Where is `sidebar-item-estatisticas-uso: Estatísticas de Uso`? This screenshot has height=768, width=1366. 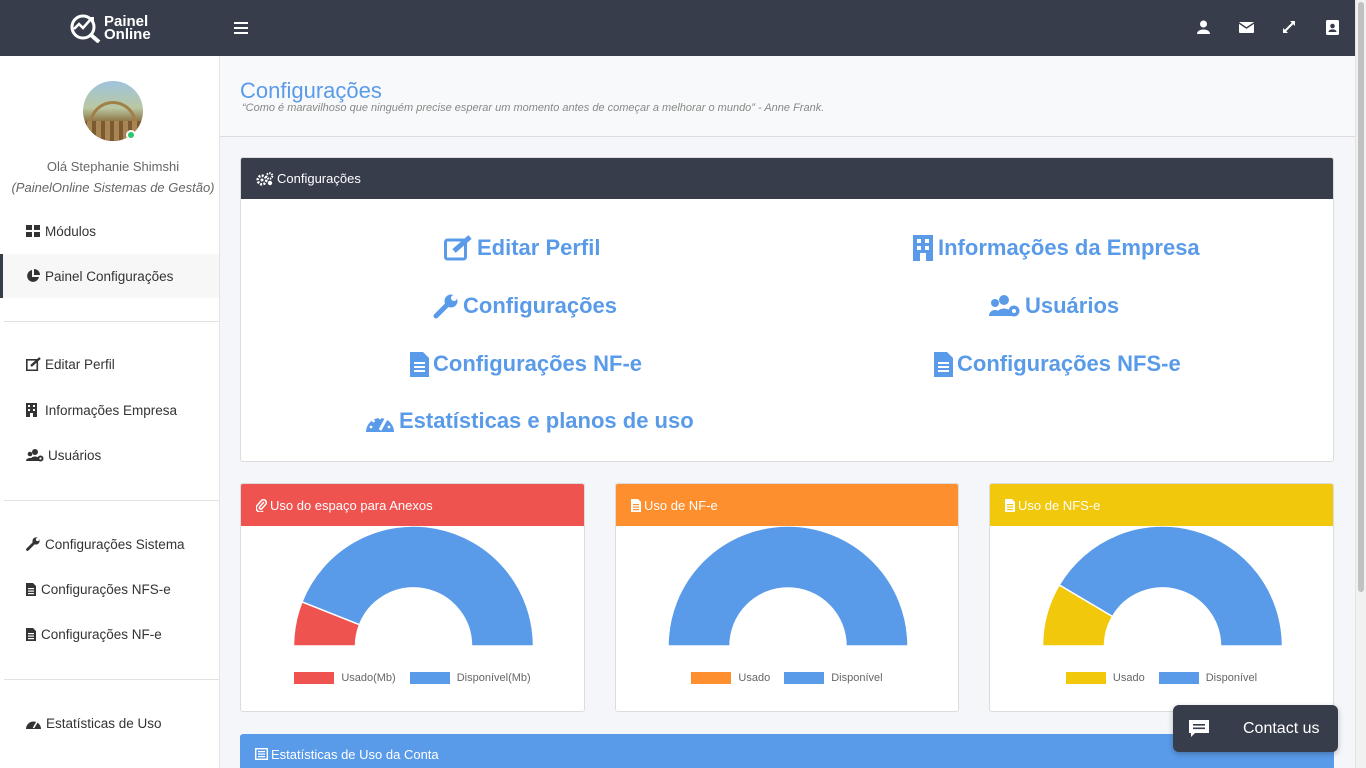 sidebar-item-estatisticas-uso: Estatísticas de Uso is located at coordinates (109, 723).